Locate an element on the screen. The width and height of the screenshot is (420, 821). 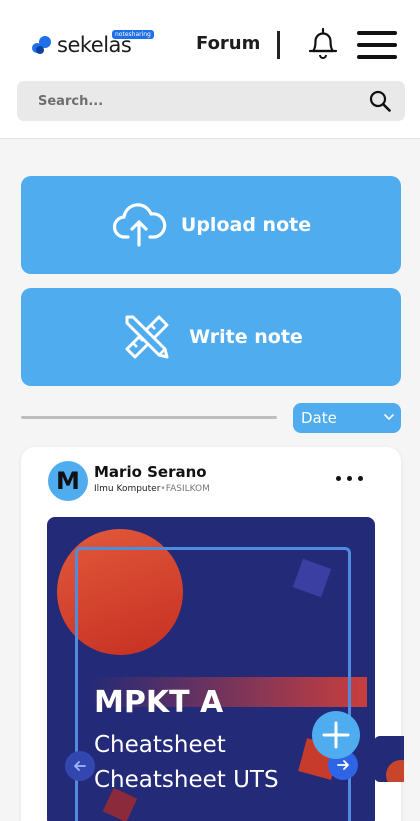
pencil-ruler-icon is located at coordinates (147, 337).